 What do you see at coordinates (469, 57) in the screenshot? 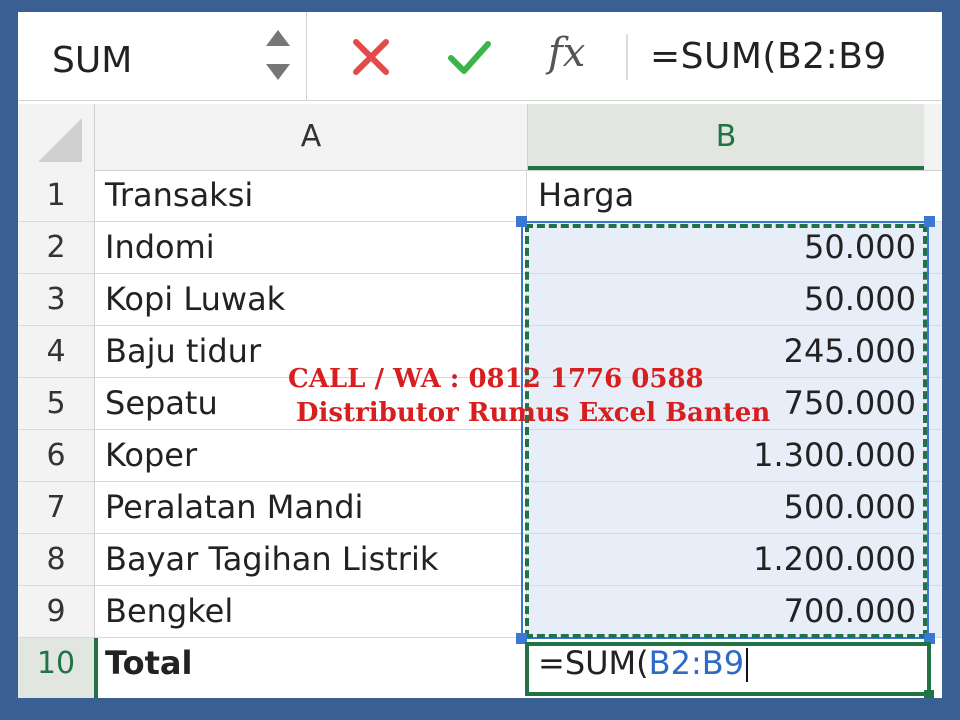
I see `check-icon` at bounding box center [469, 57].